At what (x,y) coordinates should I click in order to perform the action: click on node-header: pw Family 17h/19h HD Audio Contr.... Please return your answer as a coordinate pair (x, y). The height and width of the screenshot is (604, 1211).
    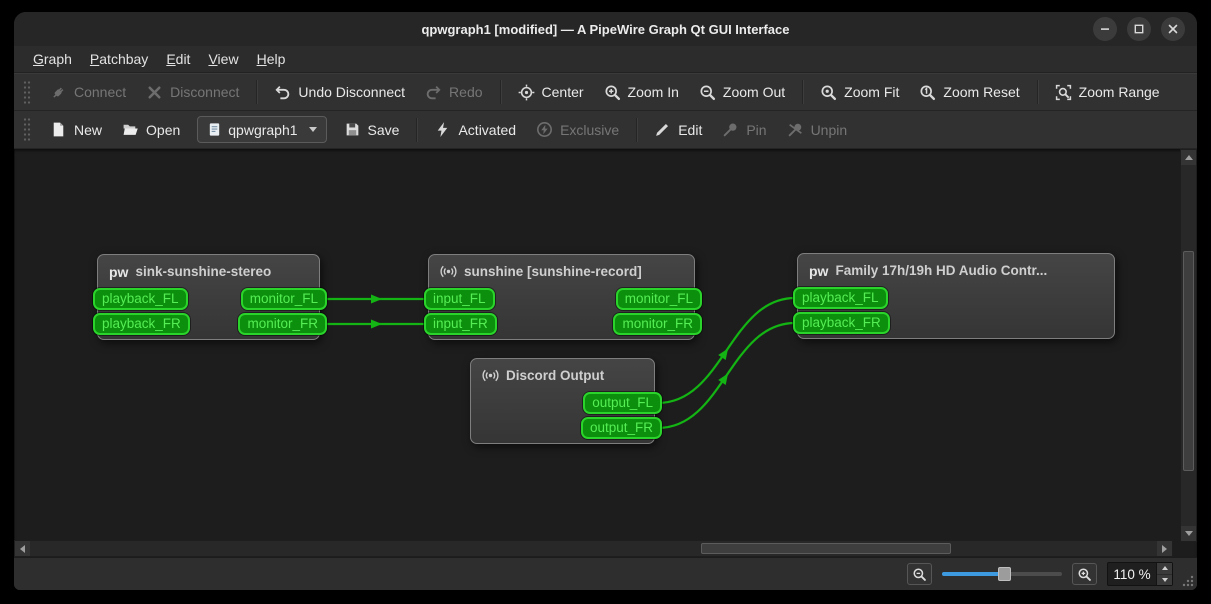
    Looking at the image, I should click on (956, 270).